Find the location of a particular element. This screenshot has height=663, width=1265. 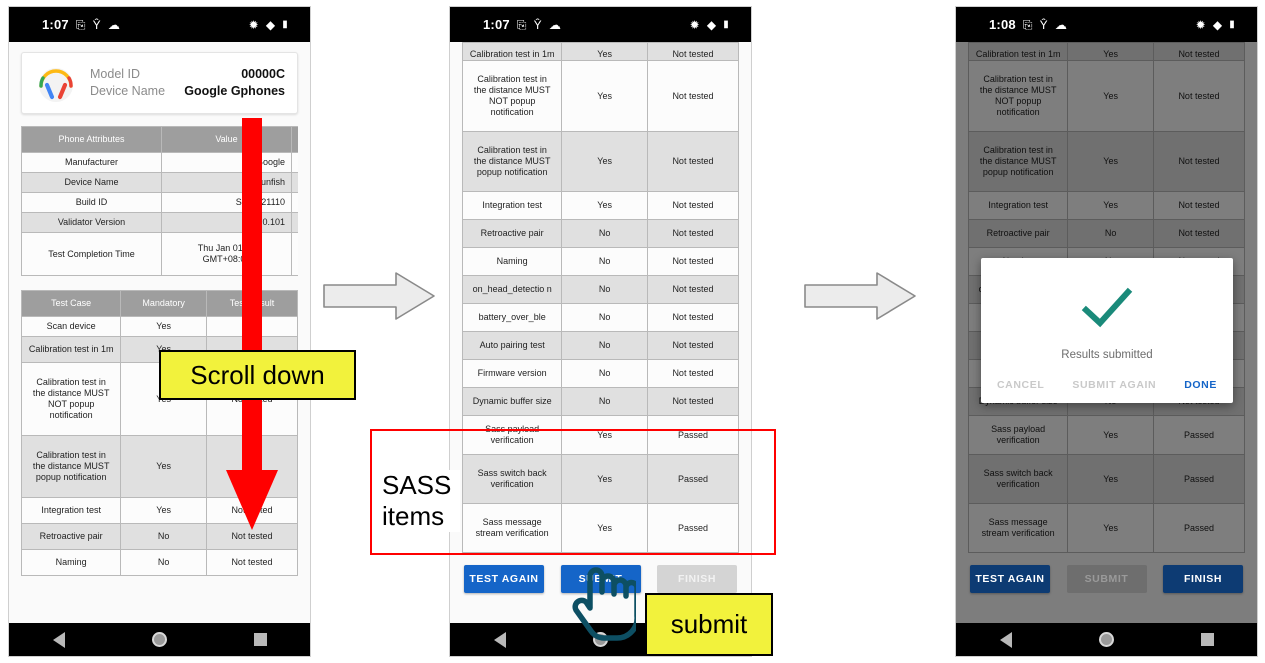

table-row: Dynamic buffer sizeNoNot tested is located at coordinates (600, 401).